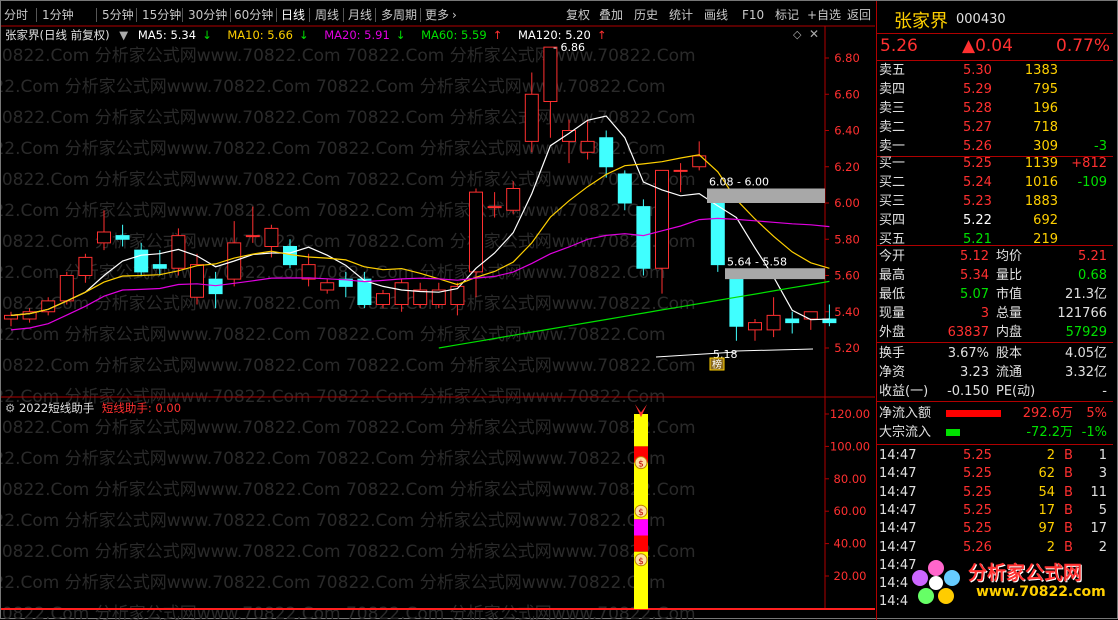 The width and height of the screenshot is (1118, 620). Describe the element at coordinates (977, 70) in the screenshot. I see `ask-price: 5.30` at that location.